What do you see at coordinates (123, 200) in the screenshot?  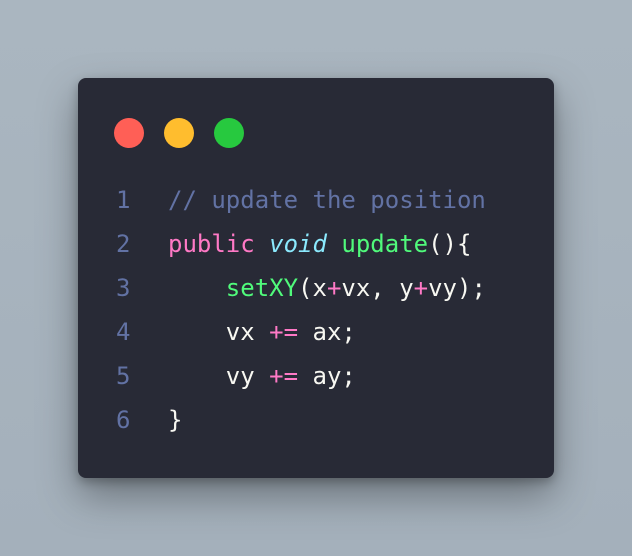 I see `line-number: 1` at bounding box center [123, 200].